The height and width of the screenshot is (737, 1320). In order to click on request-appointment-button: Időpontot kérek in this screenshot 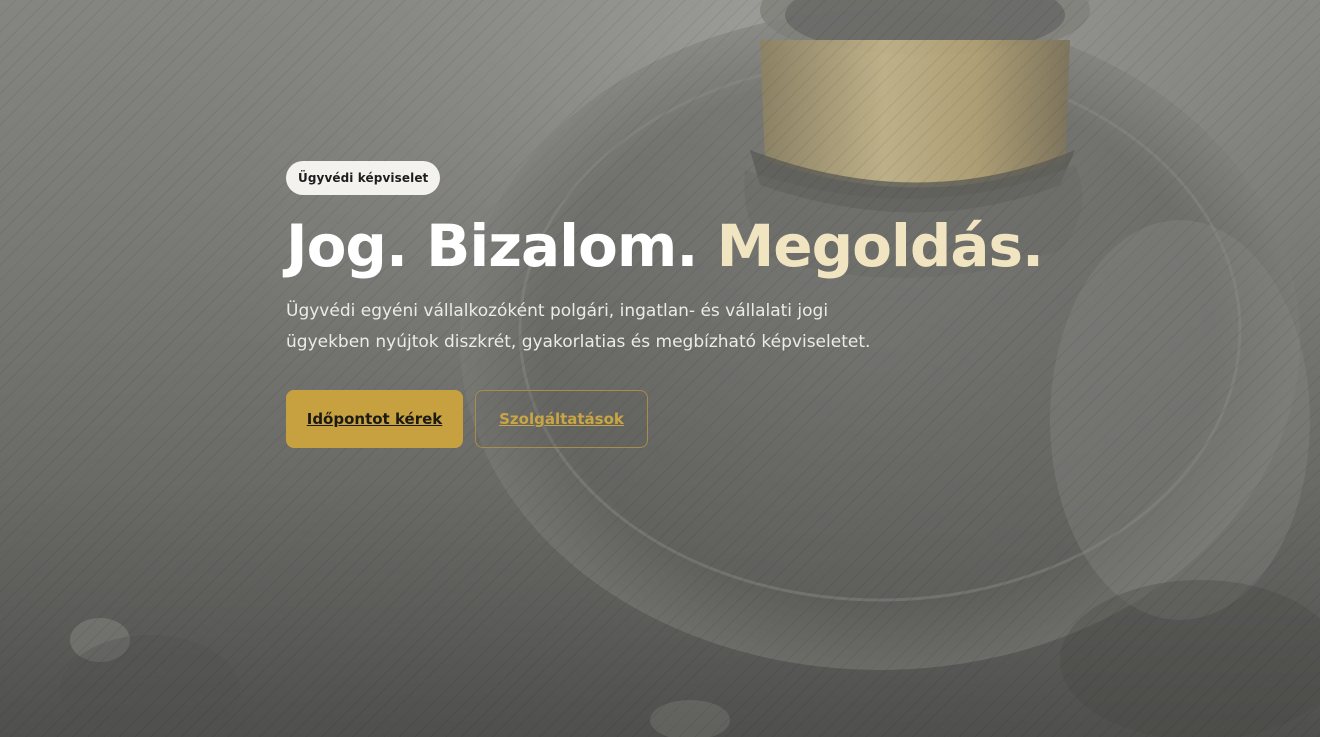, I will do `click(374, 419)`.